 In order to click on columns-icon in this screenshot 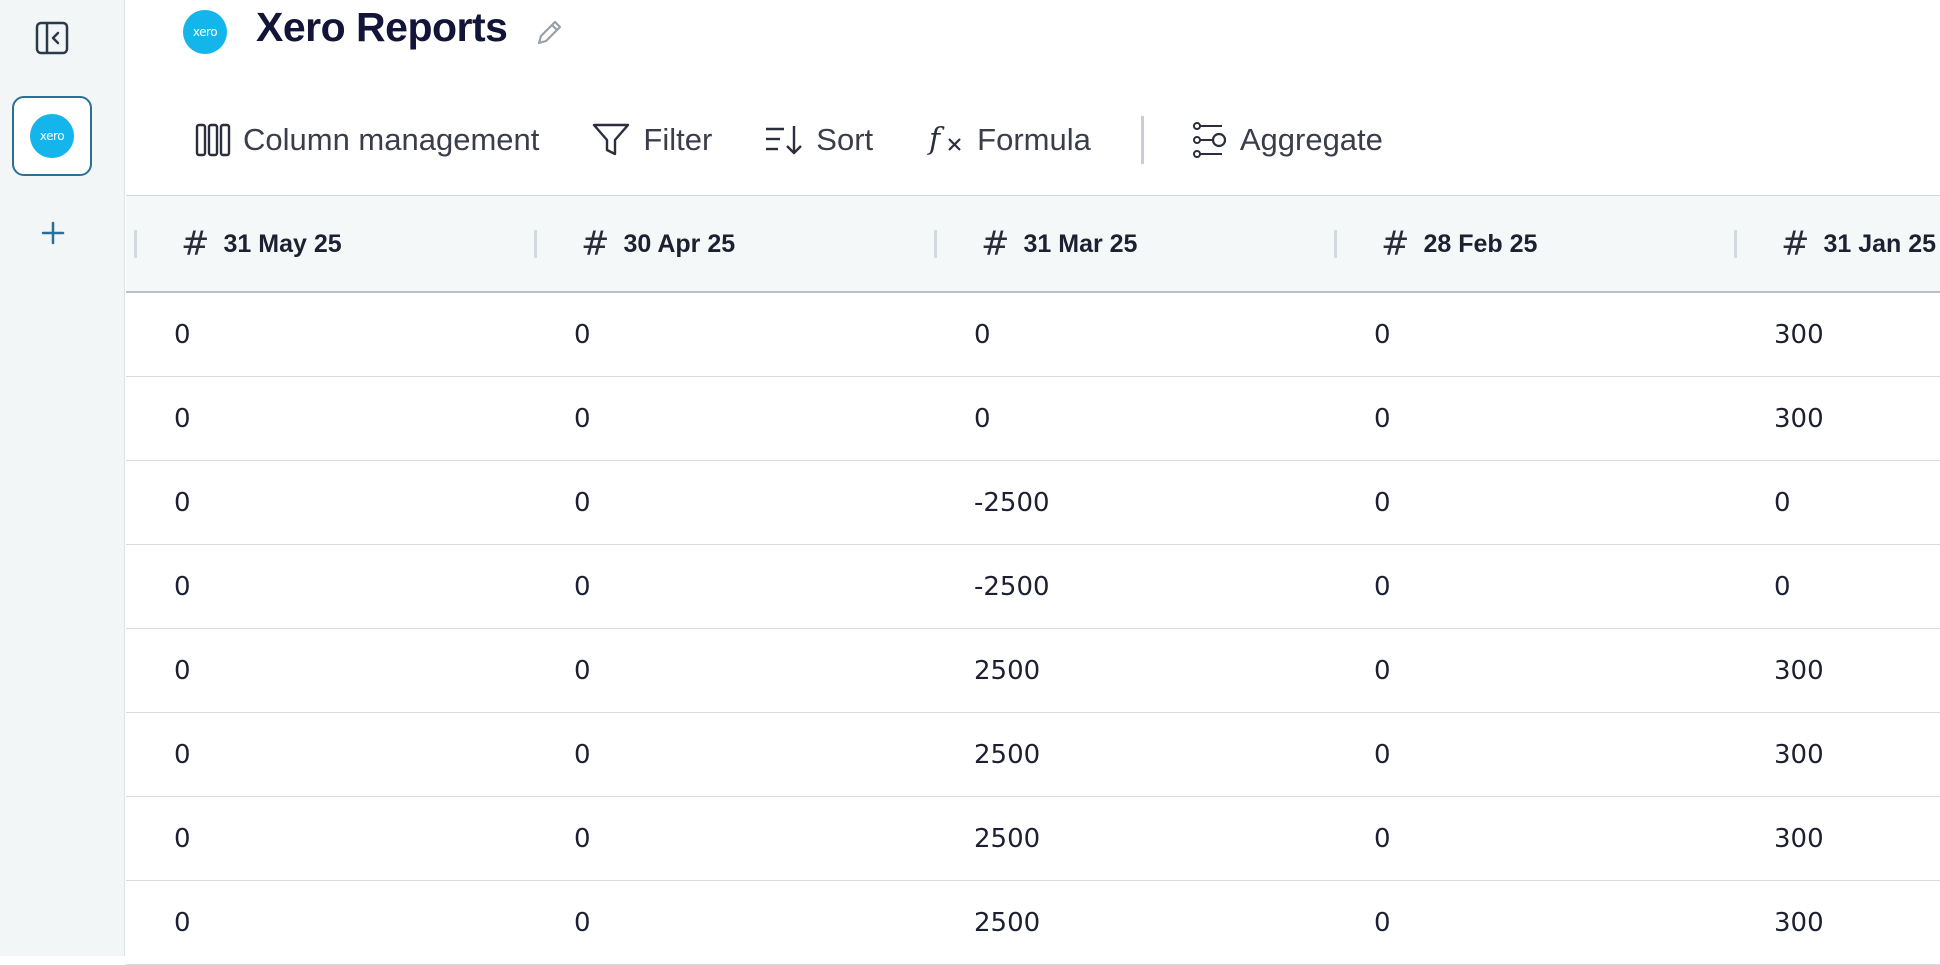, I will do `click(213, 140)`.